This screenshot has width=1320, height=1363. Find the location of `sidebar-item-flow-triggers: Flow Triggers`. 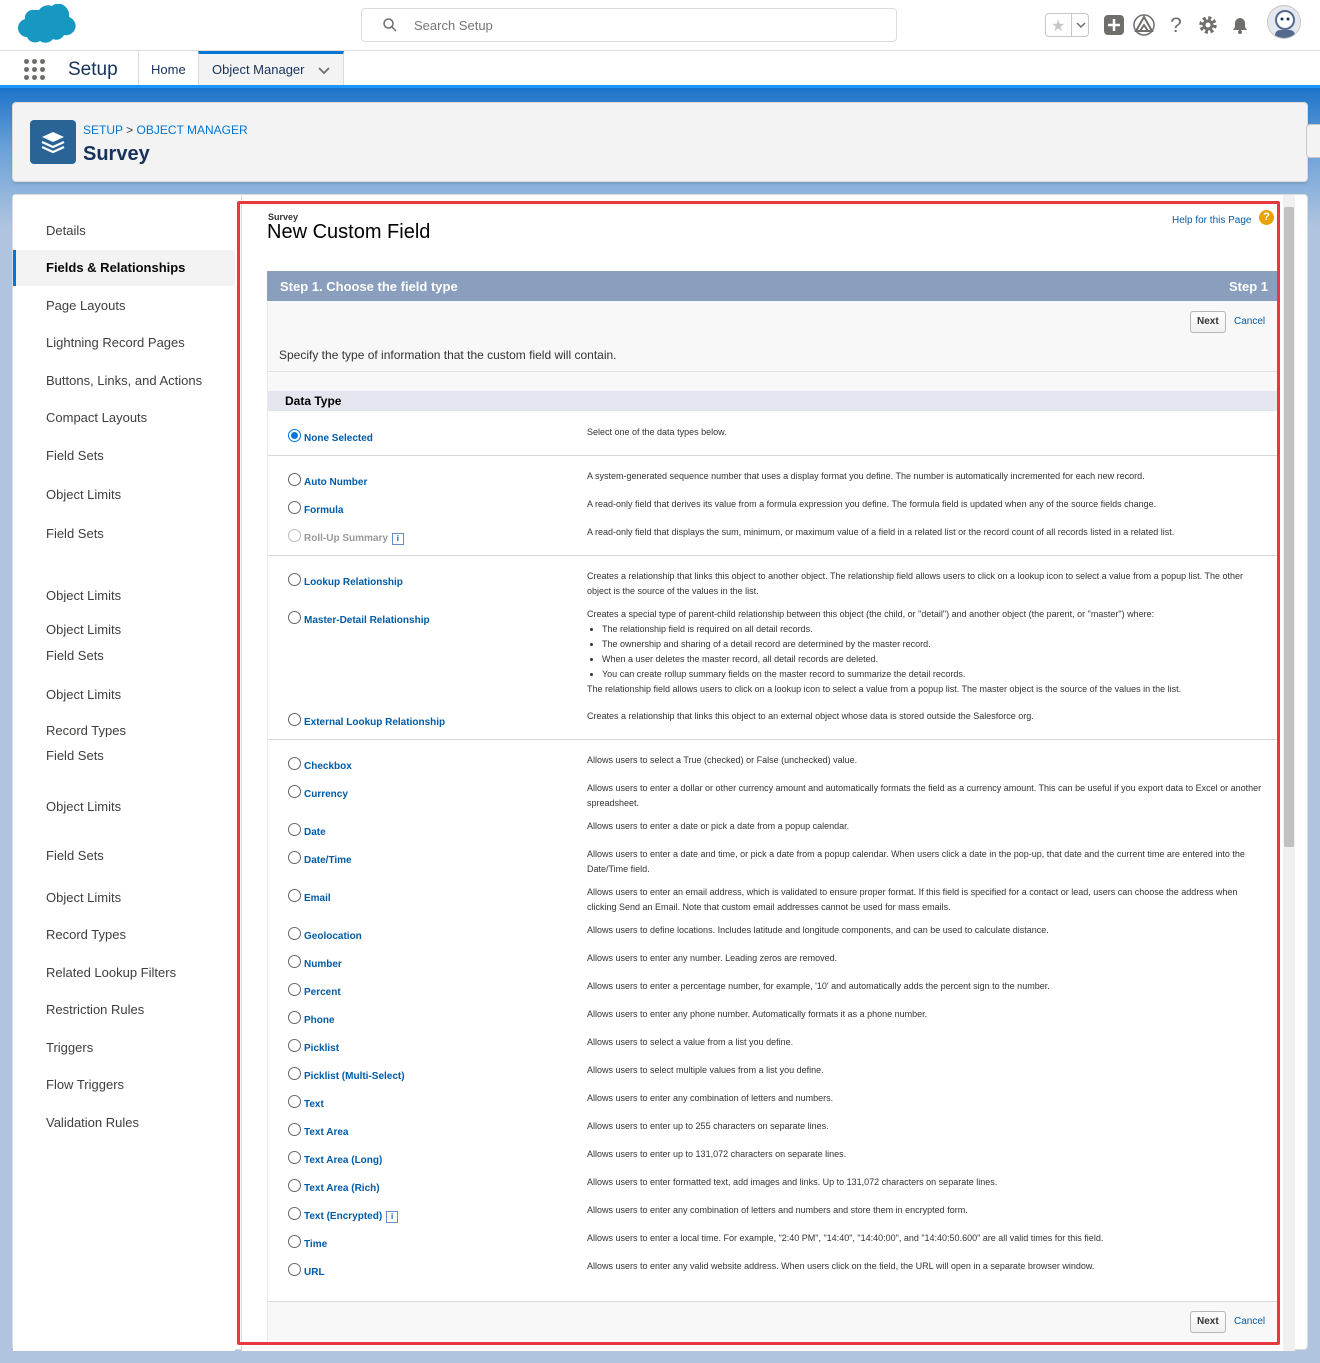

sidebar-item-flow-triggers: Flow Triggers is located at coordinates (124, 1085).